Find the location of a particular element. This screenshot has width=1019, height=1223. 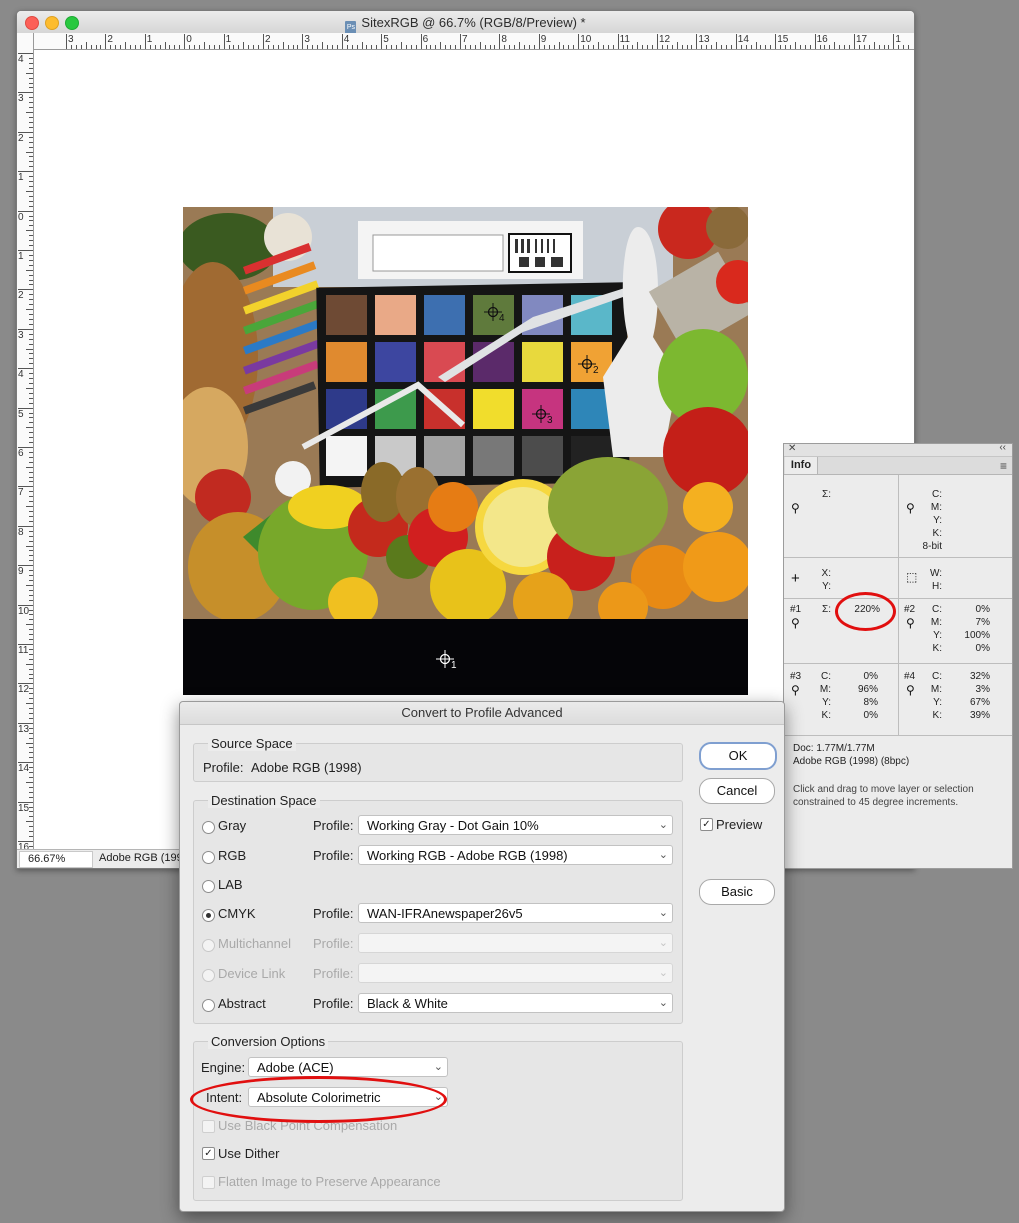

title-bar: Ps SitexRGB @ 66.7% (RGB/8/Preview) * is located at coordinates (465, 22).